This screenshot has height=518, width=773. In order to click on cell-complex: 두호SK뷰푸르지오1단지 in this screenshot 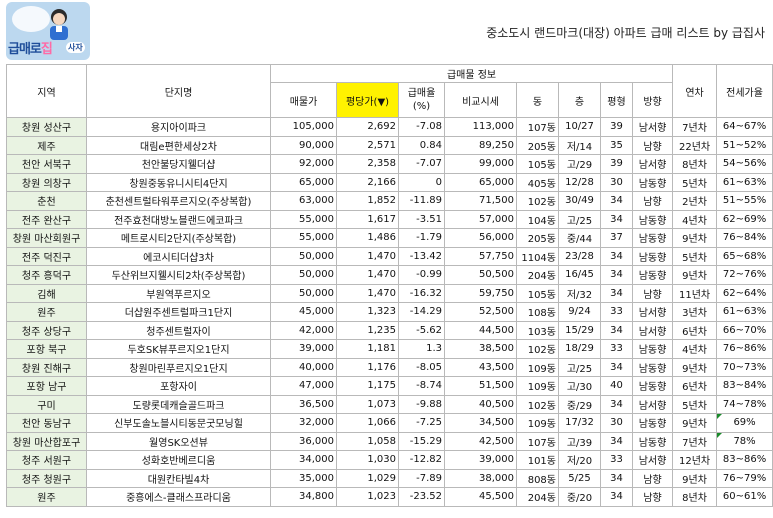, I will do `click(178, 349)`.